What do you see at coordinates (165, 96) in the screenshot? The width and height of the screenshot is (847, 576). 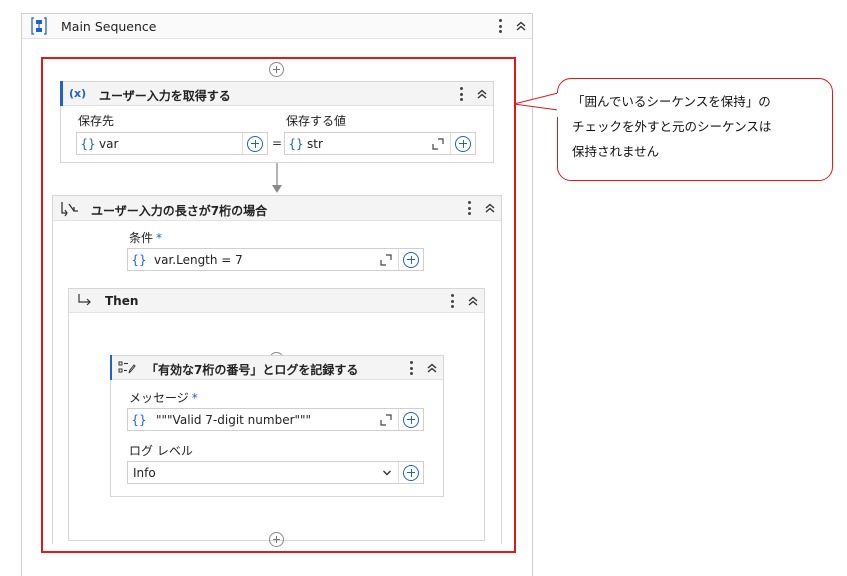 I see `get-input-title: ユーザー入力を取得する` at bounding box center [165, 96].